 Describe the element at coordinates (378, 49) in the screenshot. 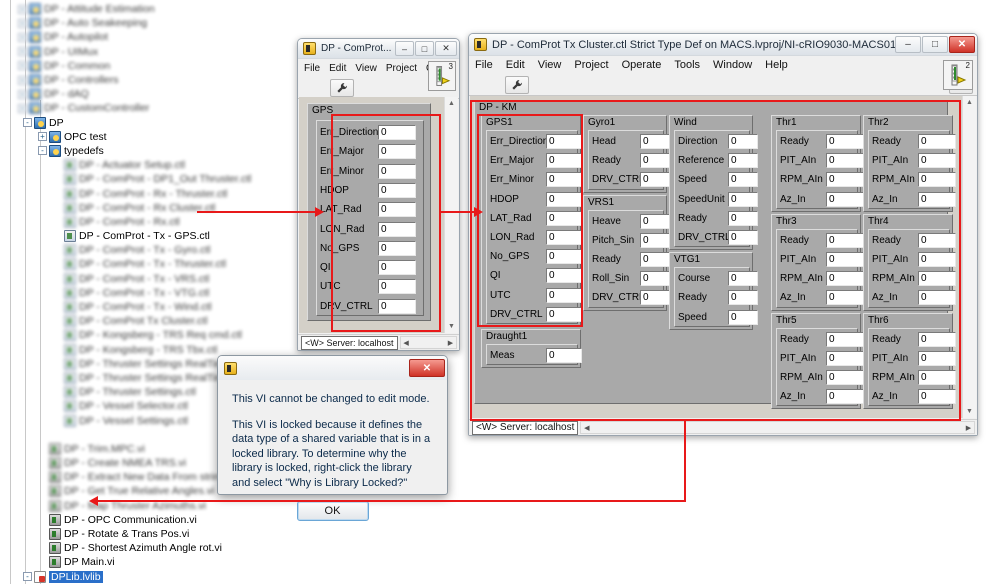

I see `gps-window-titlebar: DP - ComProt... – □ ✕` at that location.